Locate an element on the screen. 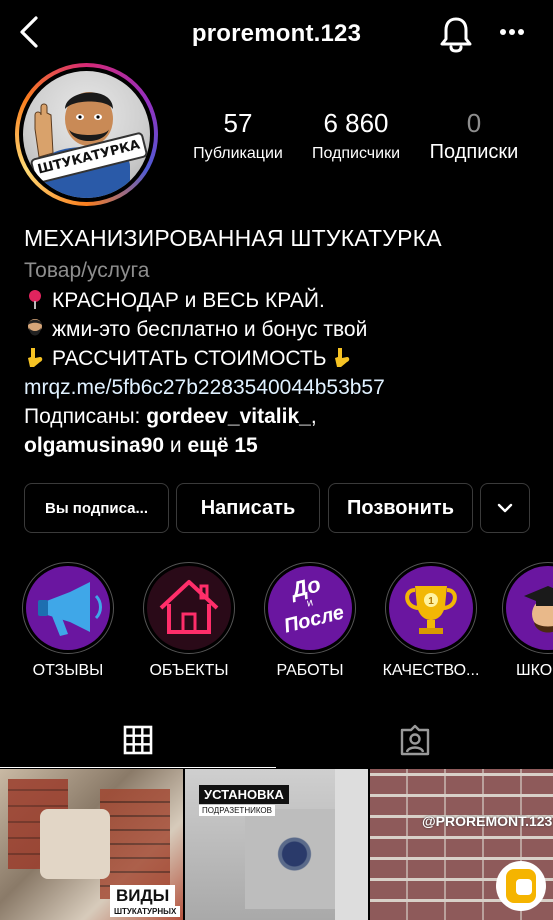  trophy-icon: 1 is located at coordinates (431, 610).